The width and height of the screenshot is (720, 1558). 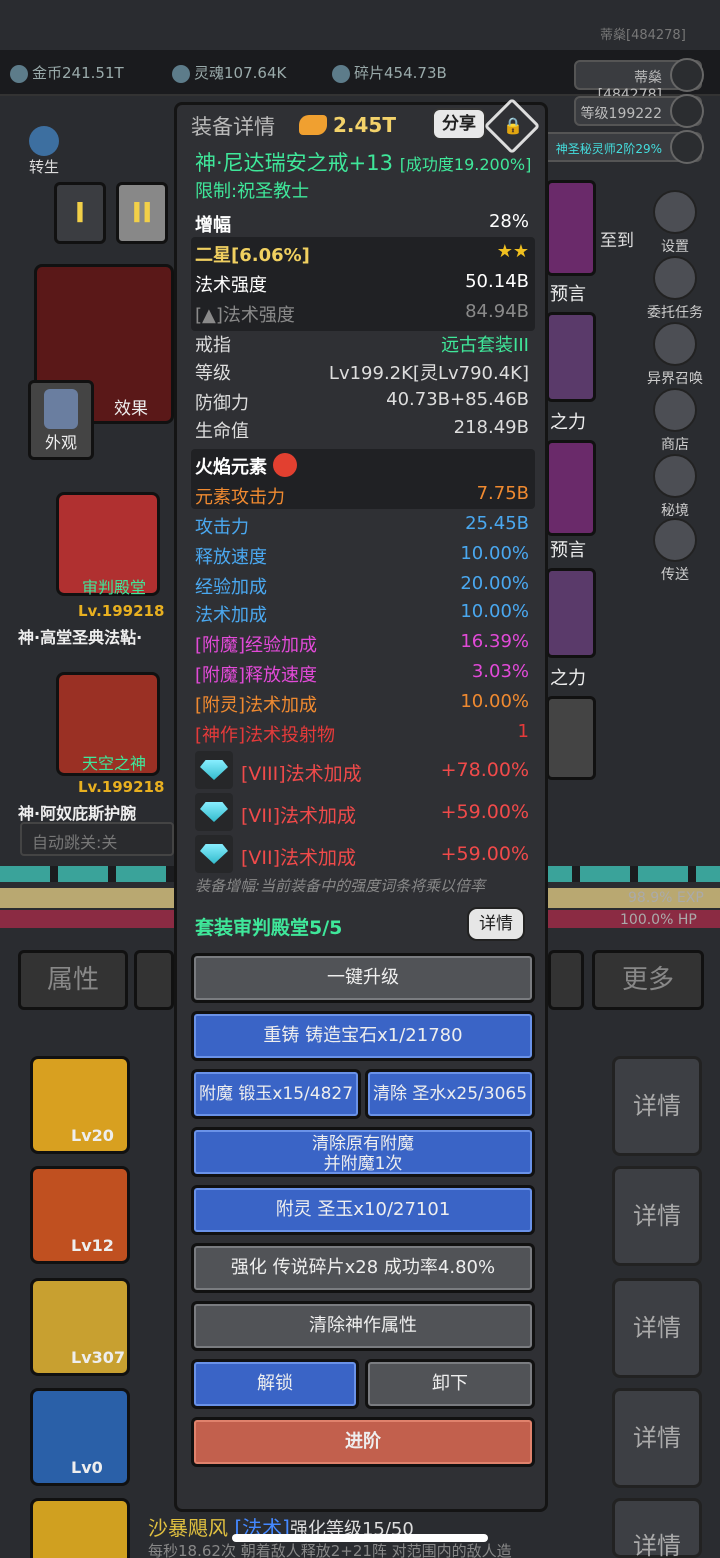 I want to click on right-partial-2: 之力, so click(x=568, y=422).